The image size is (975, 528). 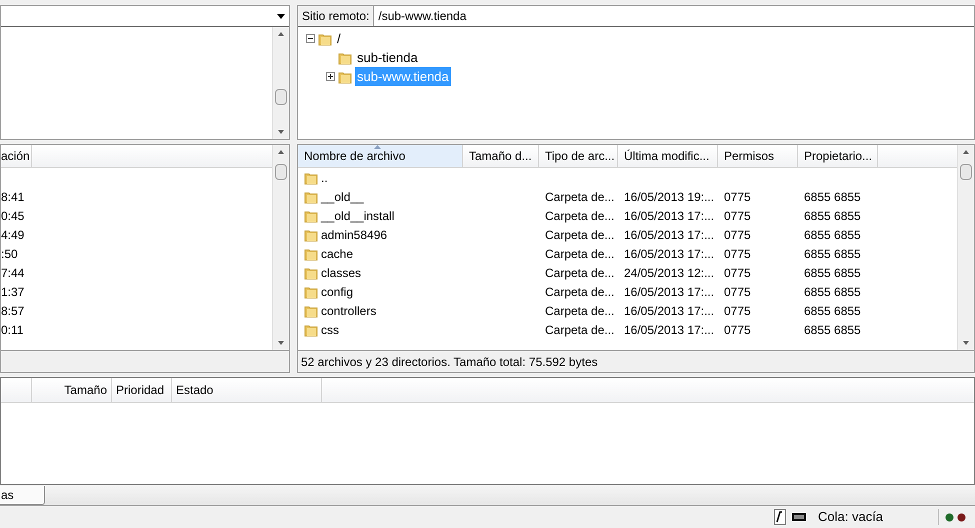 What do you see at coordinates (674, 16) in the screenshot?
I see `remote-path-field: /sub-www.tienda` at bounding box center [674, 16].